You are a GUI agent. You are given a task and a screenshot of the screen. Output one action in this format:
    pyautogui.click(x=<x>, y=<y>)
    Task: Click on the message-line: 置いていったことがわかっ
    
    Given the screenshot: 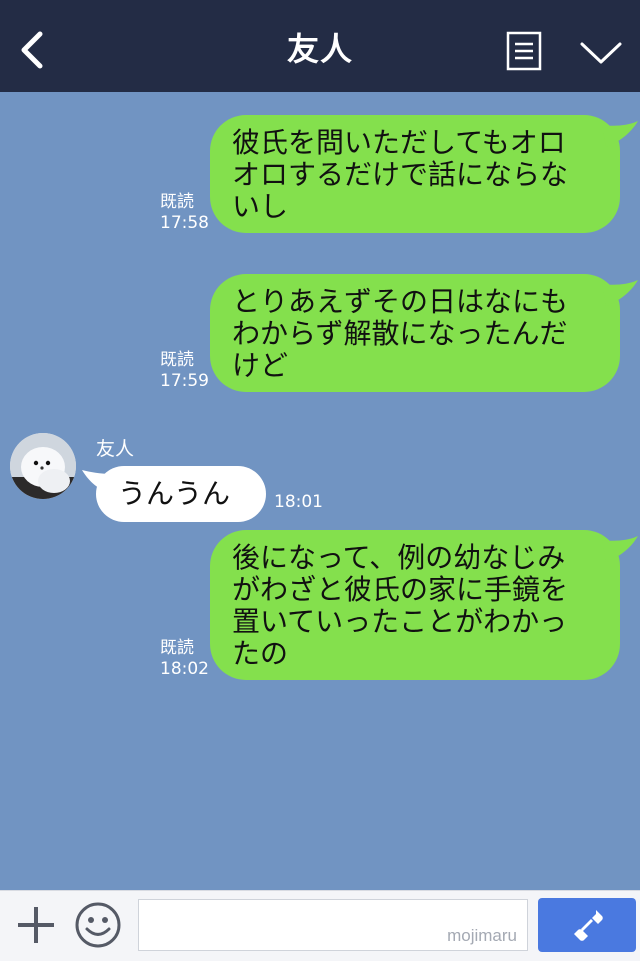 What is the action you would take?
    pyautogui.click(x=400, y=621)
    